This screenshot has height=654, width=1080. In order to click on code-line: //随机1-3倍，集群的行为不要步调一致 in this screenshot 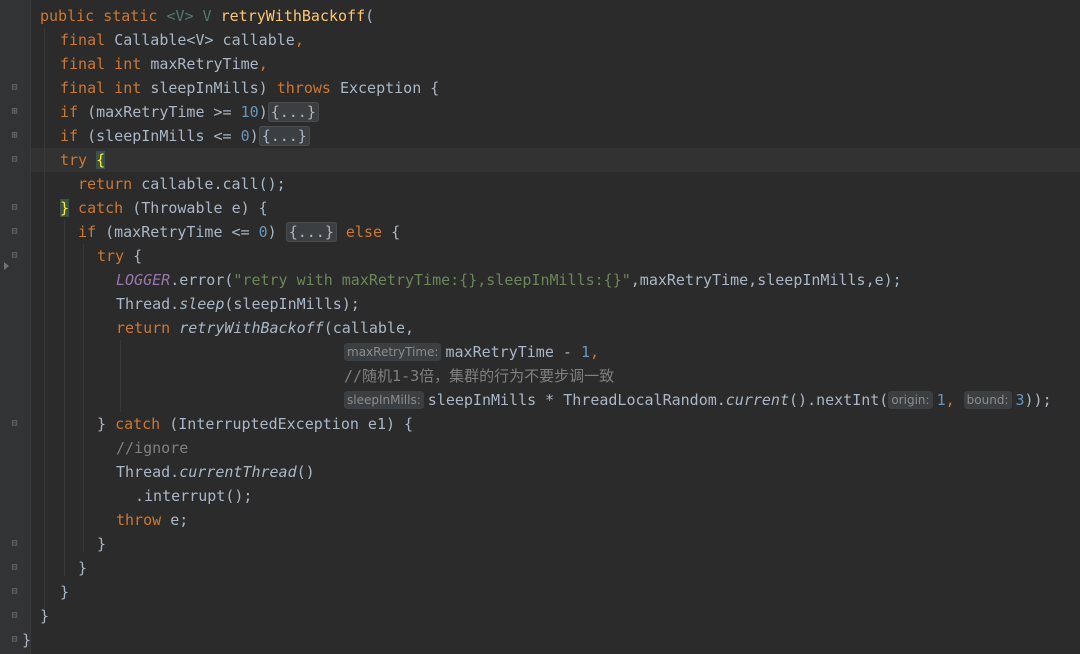, I will do `click(479, 376)`.